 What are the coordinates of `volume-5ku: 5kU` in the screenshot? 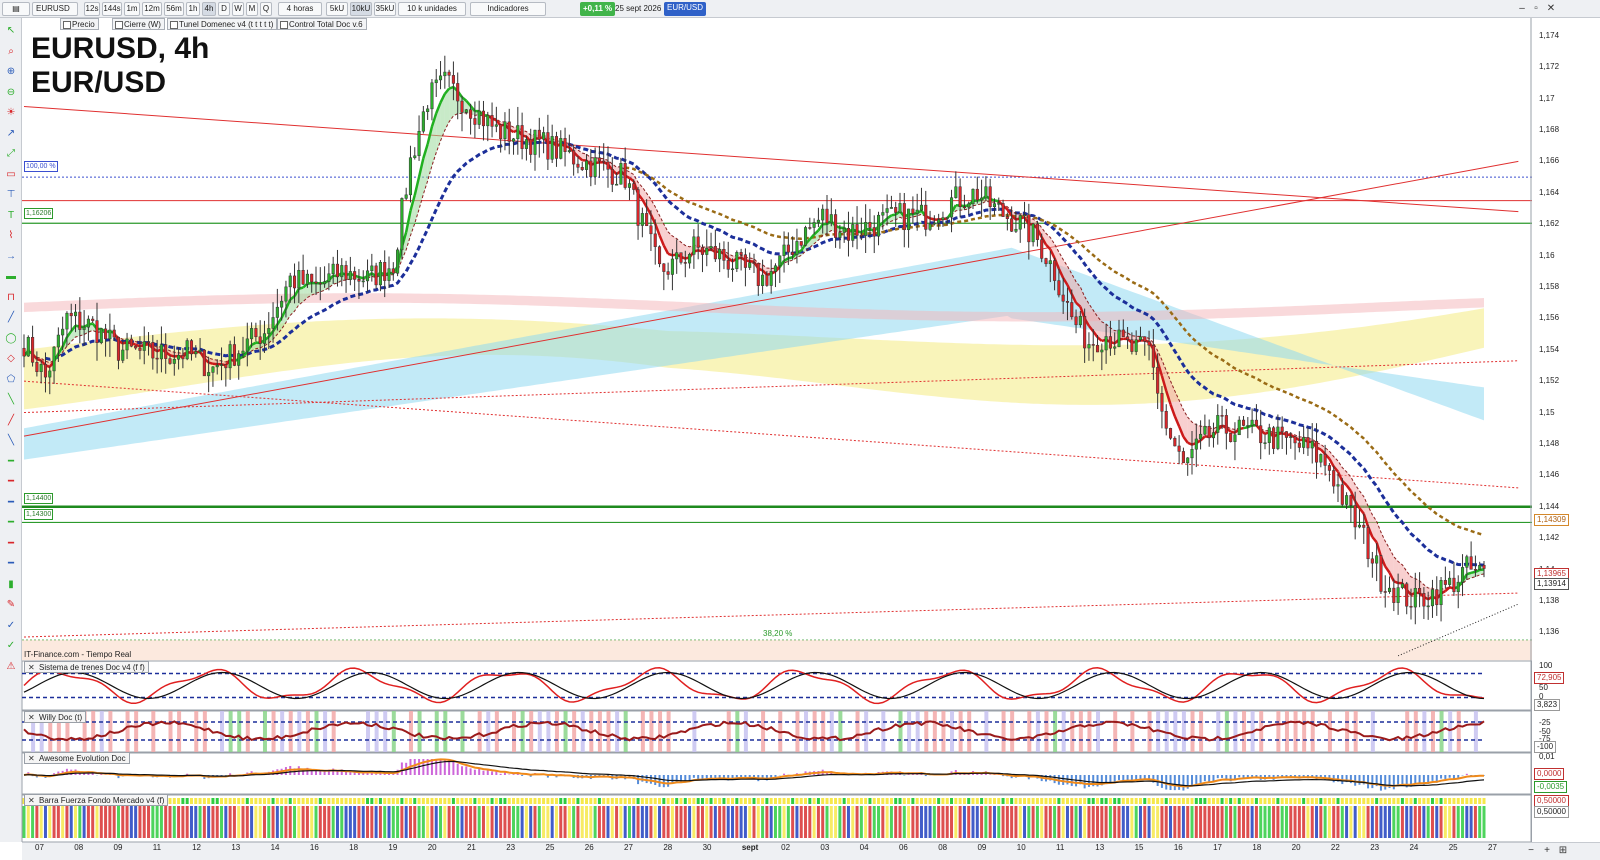 It's located at (337, 9).